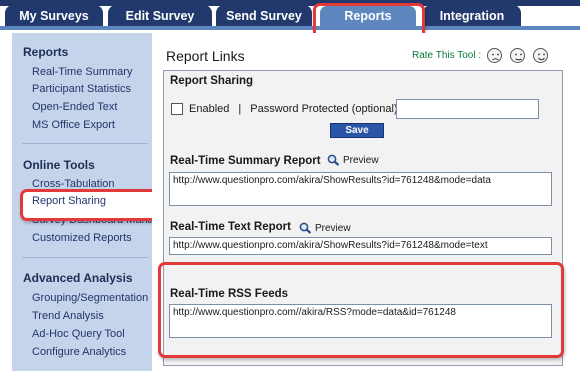 The width and height of the screenshot is (580, 371). I want to click on password-label: Password Protected (optional):, so click(325, 109).